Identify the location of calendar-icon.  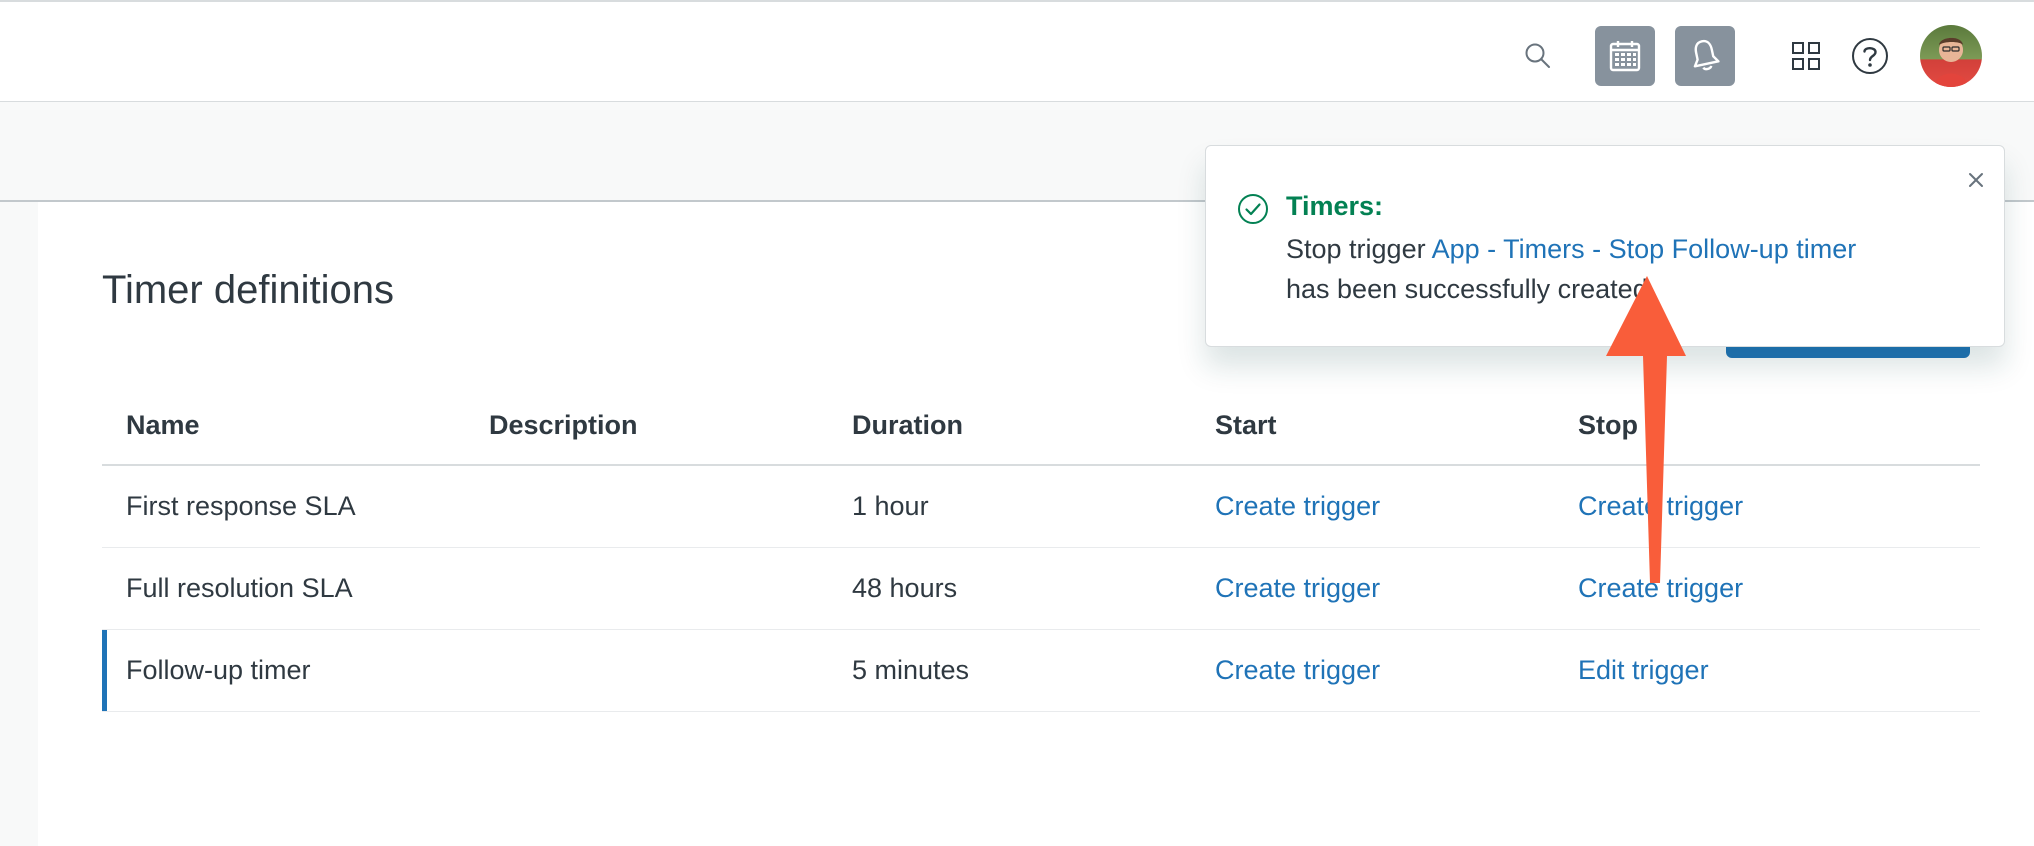
(1625, 56).